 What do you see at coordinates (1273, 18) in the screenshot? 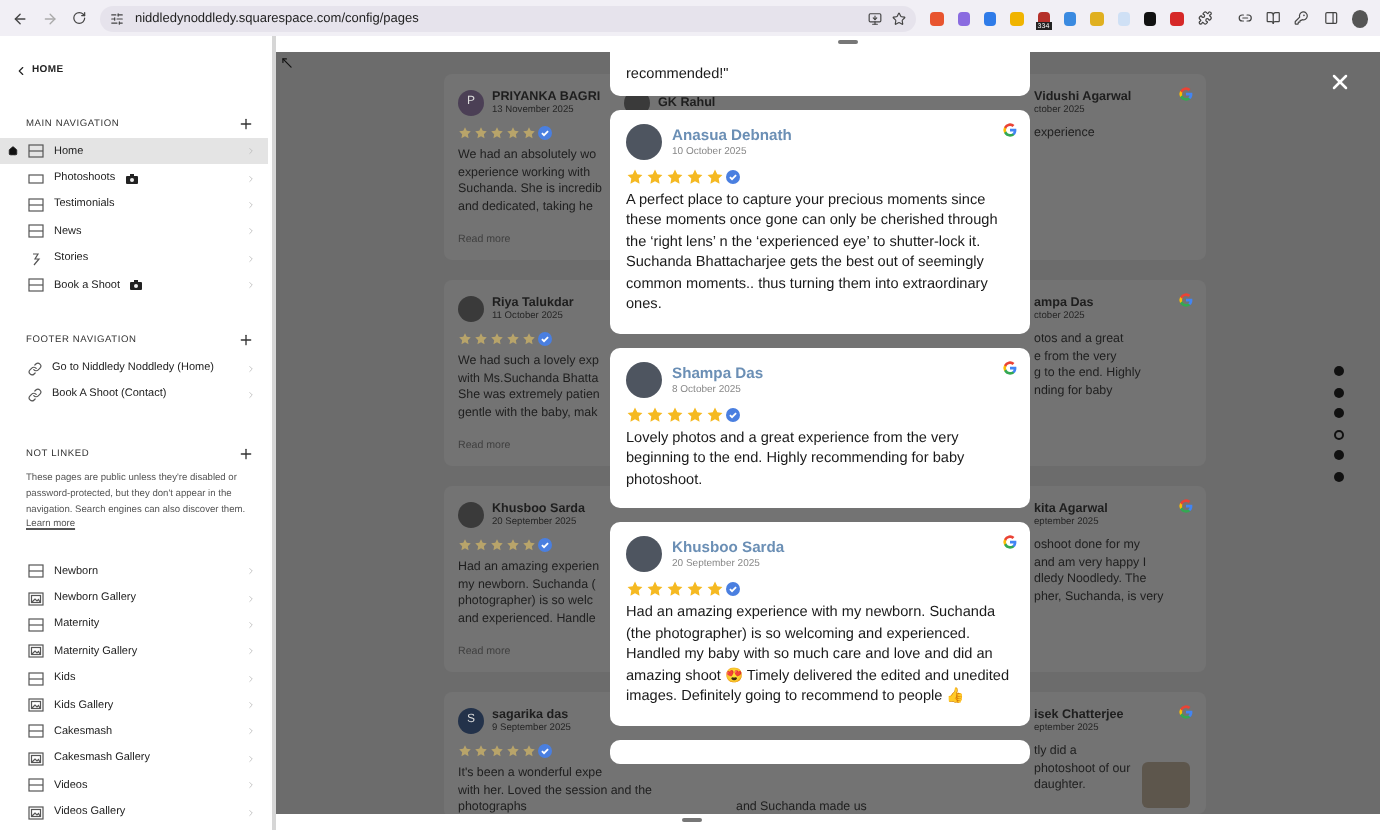
I see `reading-mode-icon` at bounding box center [1273, 18].